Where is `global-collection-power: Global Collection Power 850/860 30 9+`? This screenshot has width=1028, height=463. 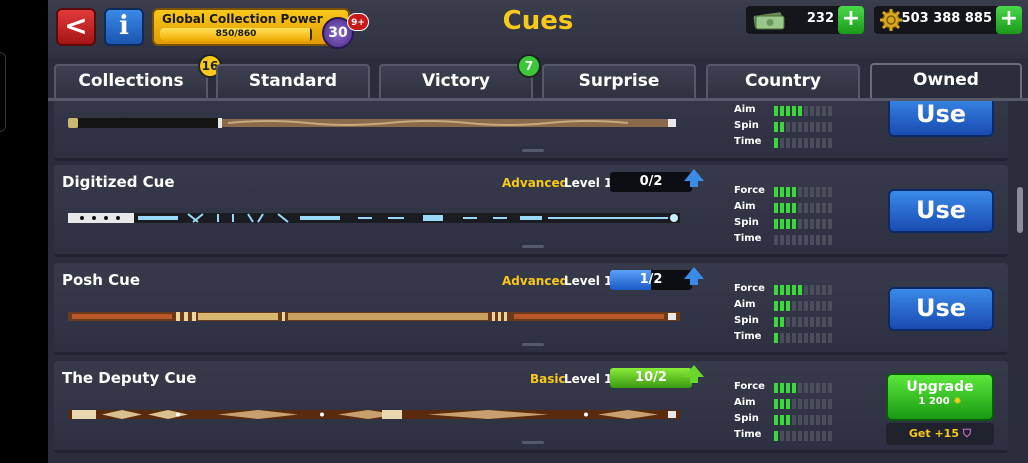 global-collection-power: Global Collection Power 850/860 30 9+ is located at coordinates (260, 28).